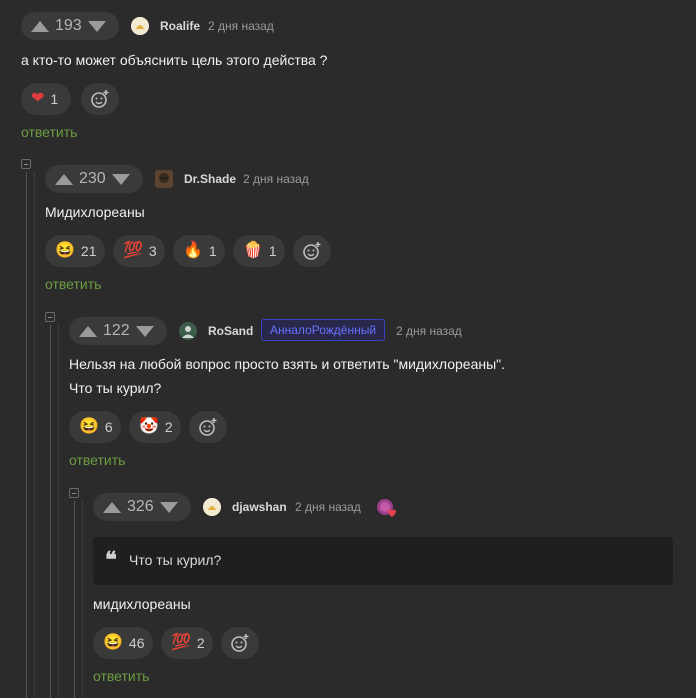 The height and width of the screenshot is (698, 696). What do you see at coordinates (210, 179) in the screenshot?
I see `username: Dr.Shade` at bounding box center [210, 179].